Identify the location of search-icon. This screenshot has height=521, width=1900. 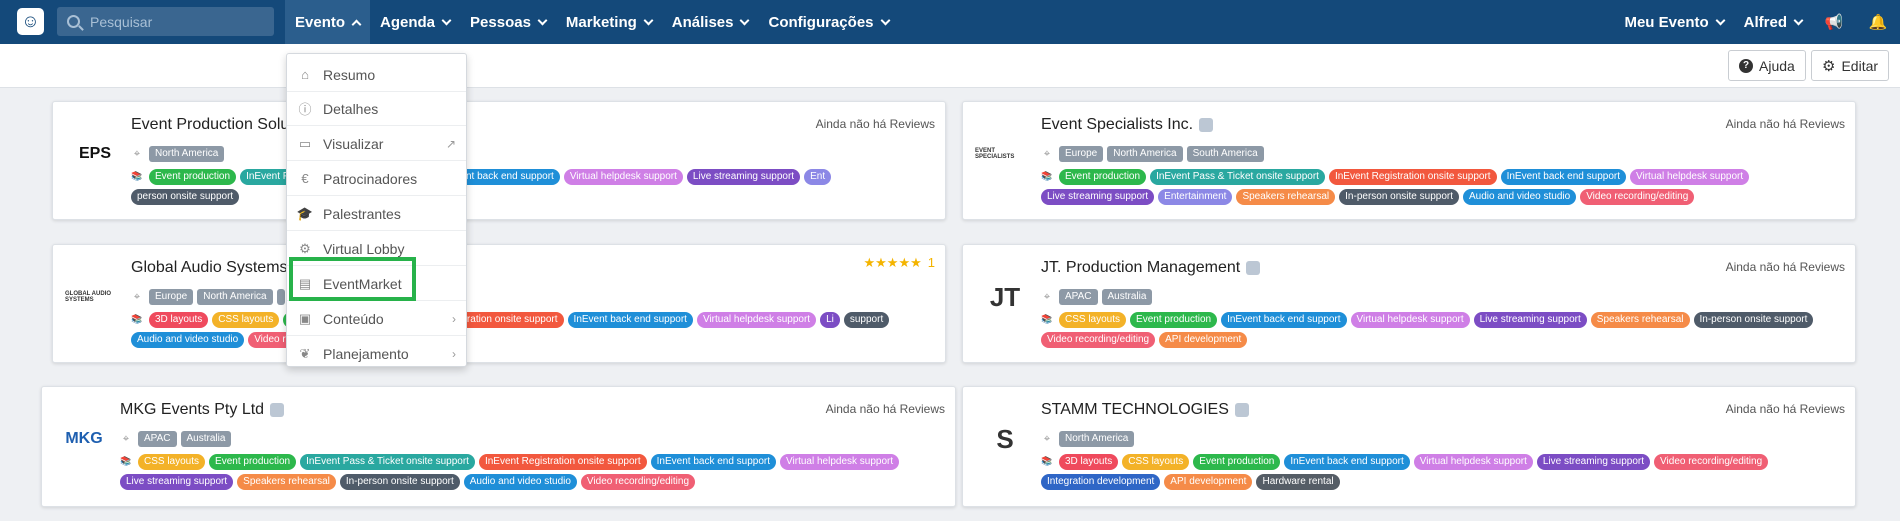
(73, 21).